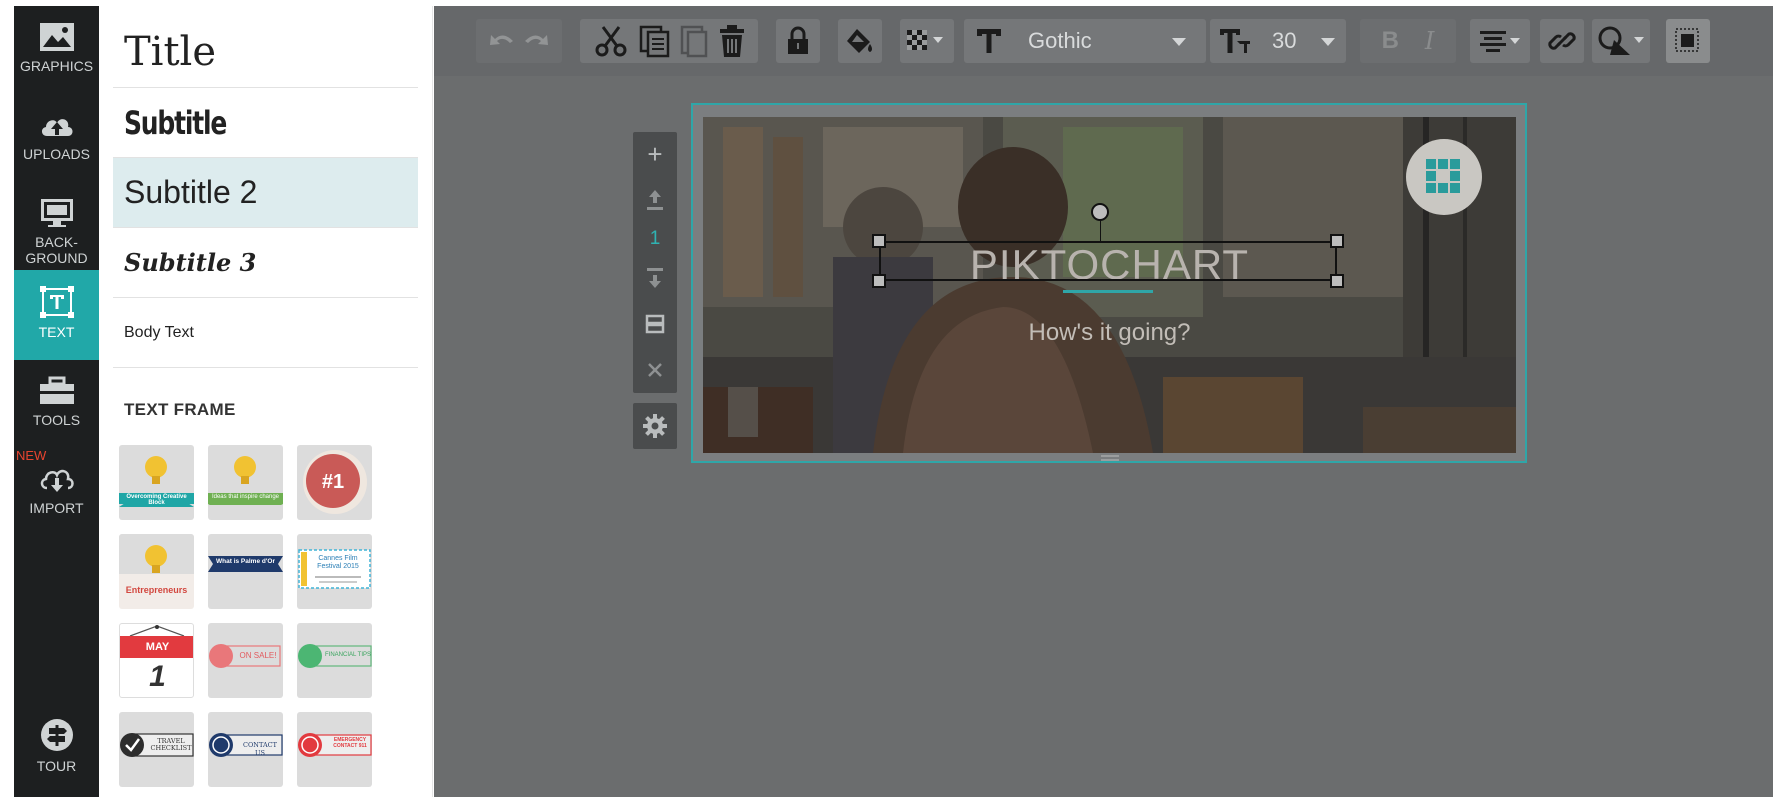 The height and width of the screenshot is (797, 1773). I want to click on text-style-body: Body Text, so click(265, 333).